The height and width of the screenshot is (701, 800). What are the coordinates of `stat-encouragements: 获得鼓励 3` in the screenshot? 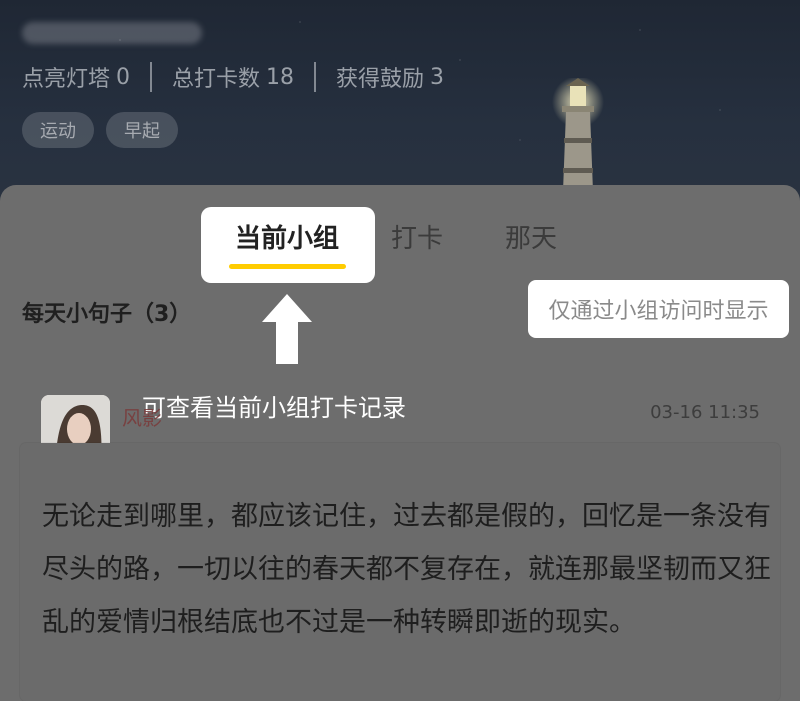 It's located at (390, 77).